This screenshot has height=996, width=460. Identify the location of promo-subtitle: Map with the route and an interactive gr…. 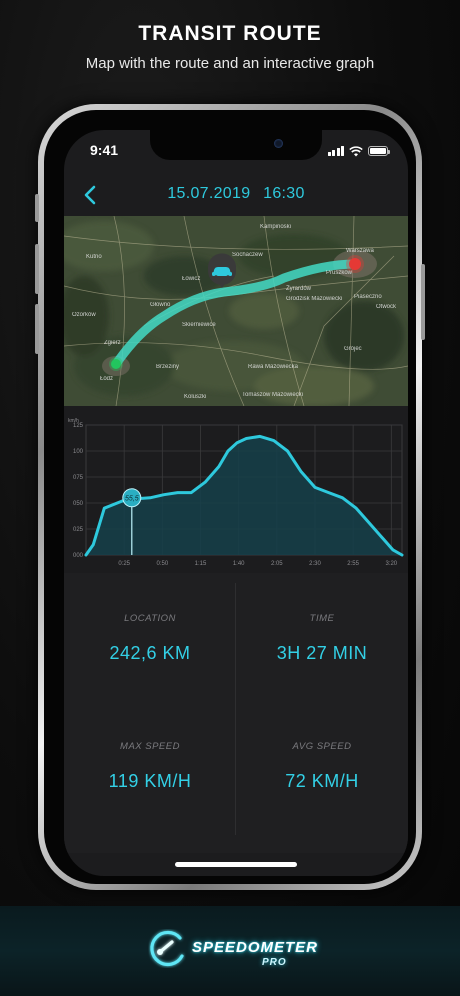
(230, 63).